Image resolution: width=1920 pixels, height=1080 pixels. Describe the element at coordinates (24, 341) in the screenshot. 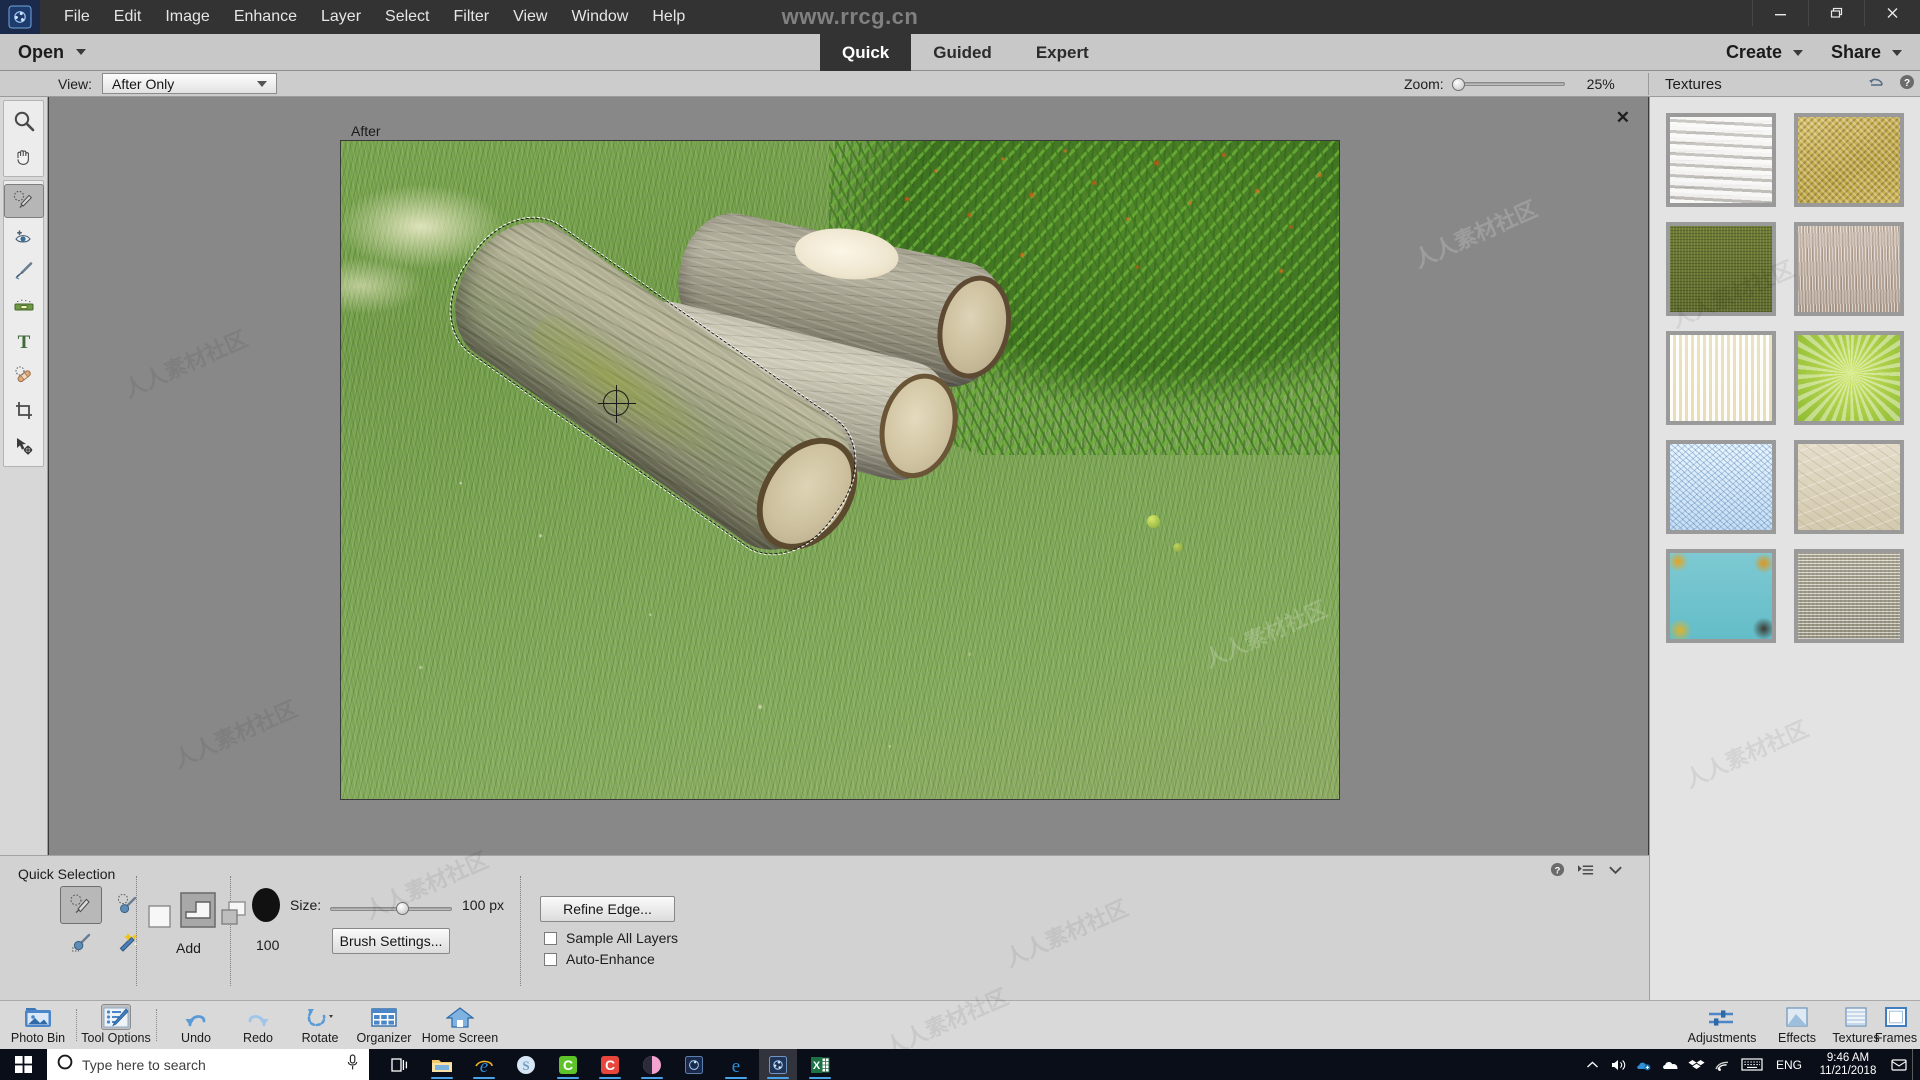

I see `type-tool: T` at that location.